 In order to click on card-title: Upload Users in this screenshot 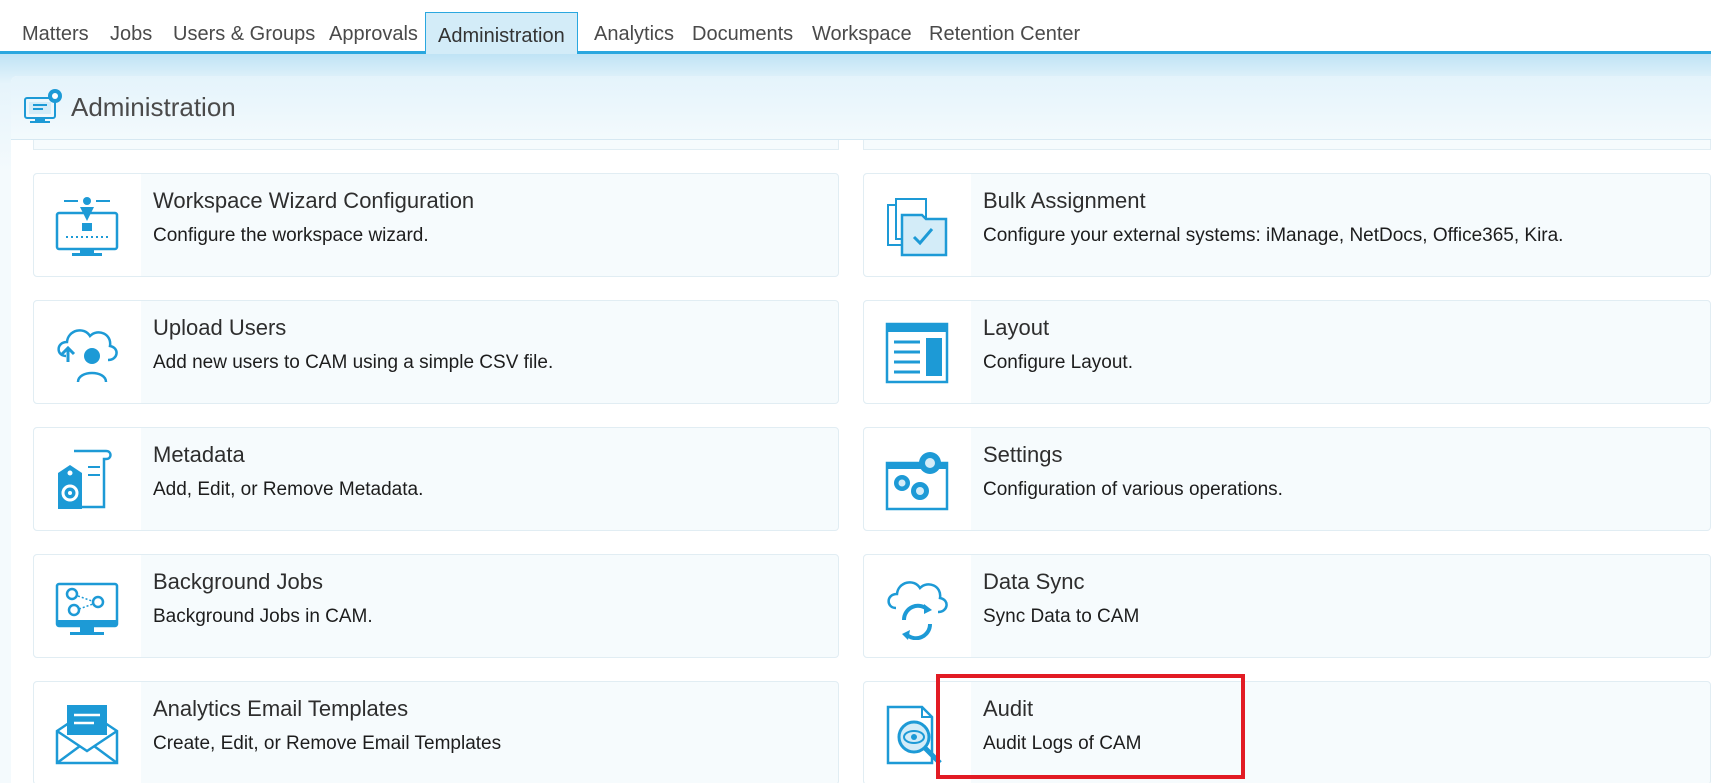, I will do `click(220, 327)`.